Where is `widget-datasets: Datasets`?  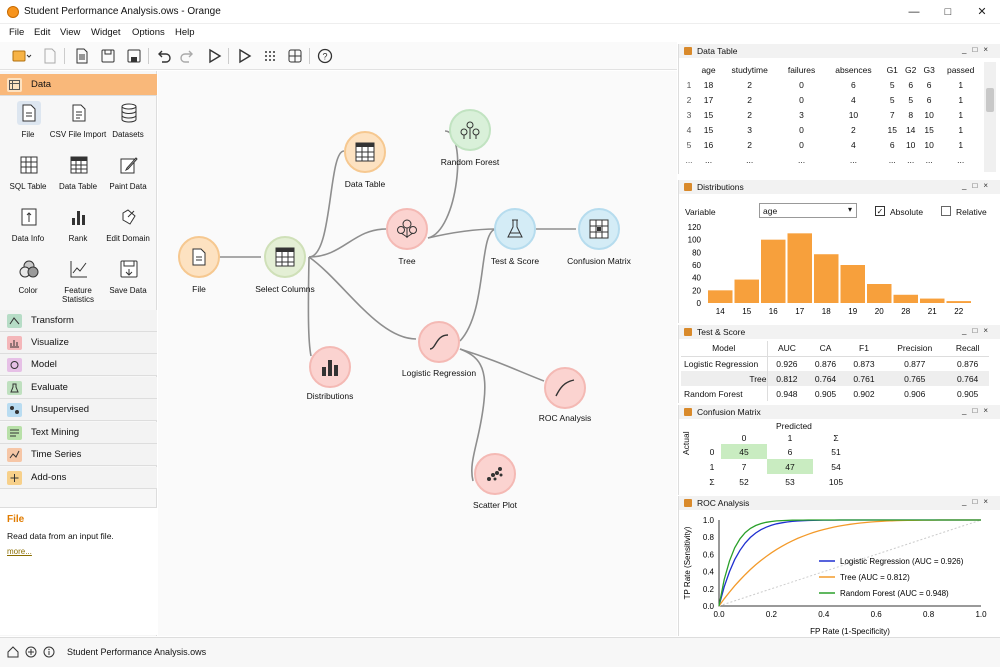
widget-datasets: Datasets is located at coordinates (128, 126).